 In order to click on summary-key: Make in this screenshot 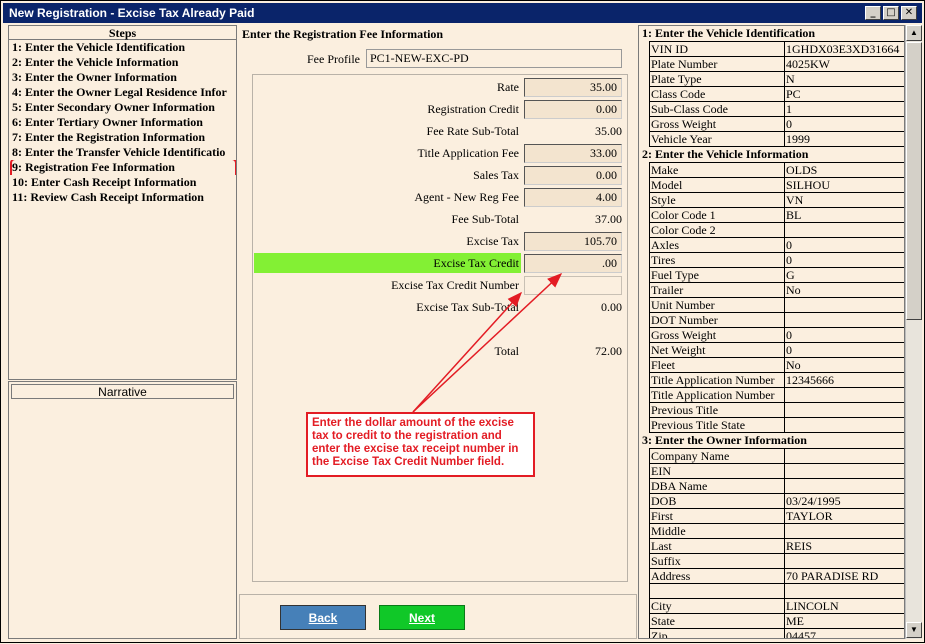, I will do `click(717, 170)`.